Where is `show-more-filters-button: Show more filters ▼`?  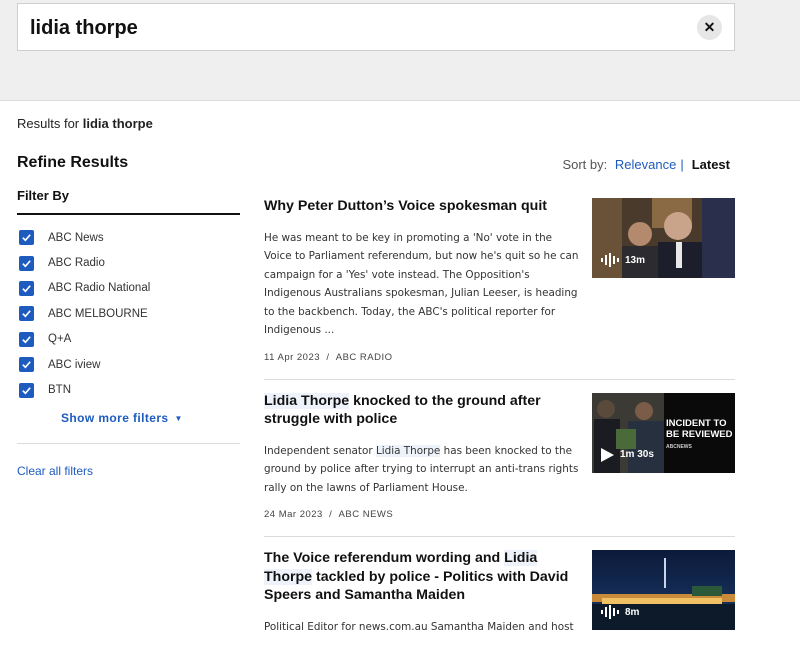
show-more-filters-button: Show more filters ▼ is located at coordinates (150, 418).